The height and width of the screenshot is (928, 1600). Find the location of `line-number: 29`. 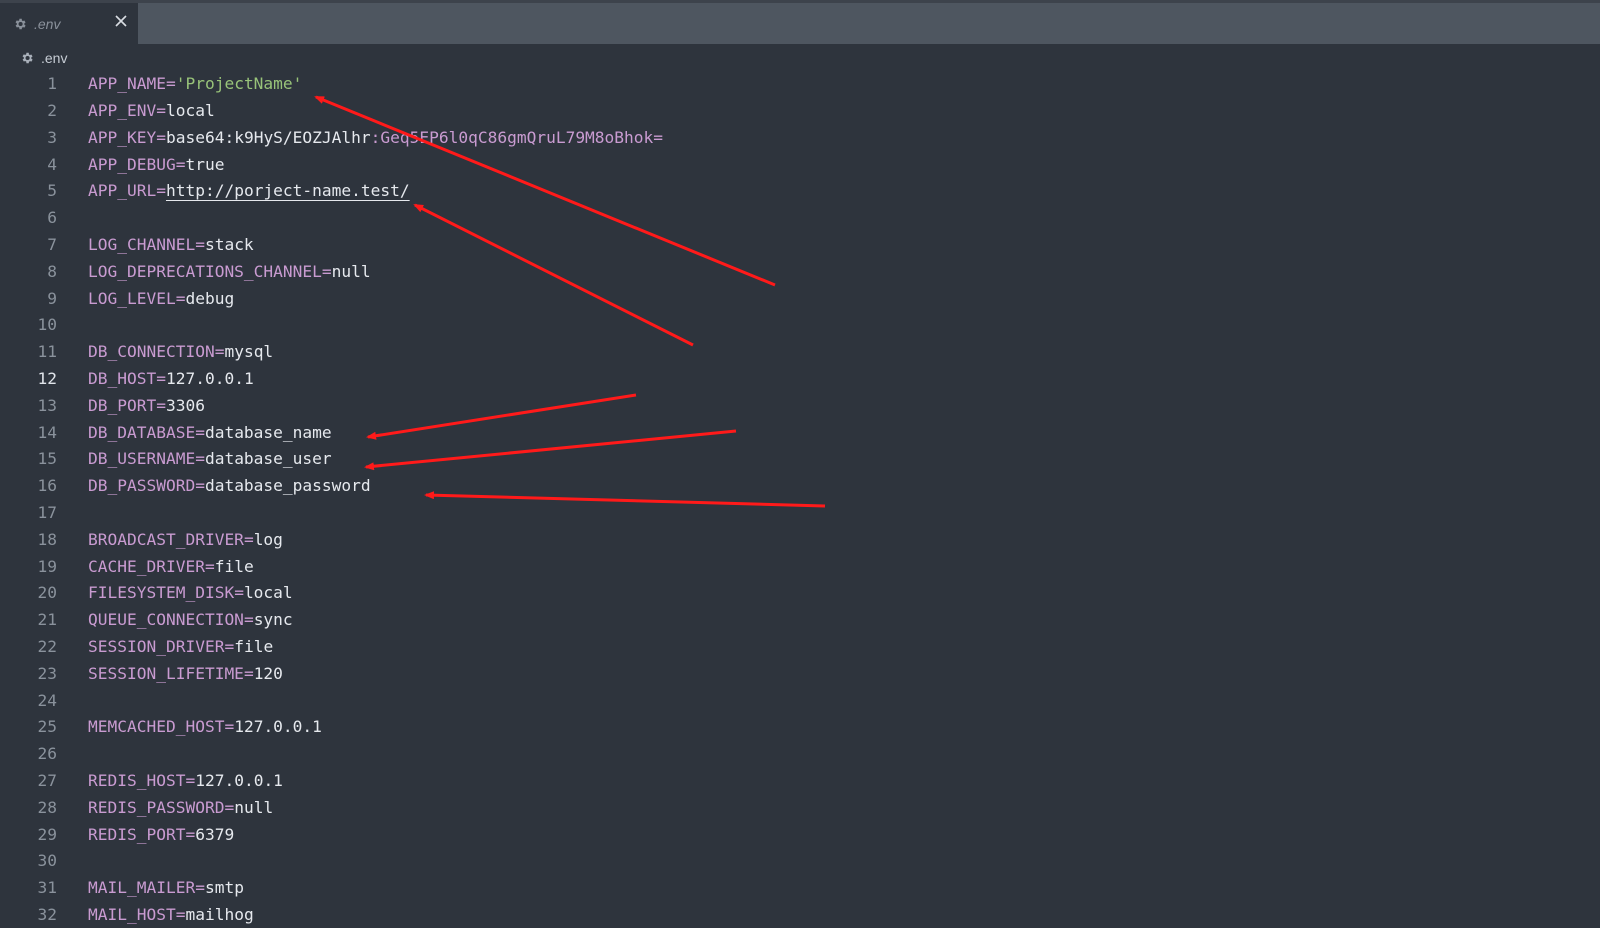

line-number: 29 is located at coordinates (47, 834).